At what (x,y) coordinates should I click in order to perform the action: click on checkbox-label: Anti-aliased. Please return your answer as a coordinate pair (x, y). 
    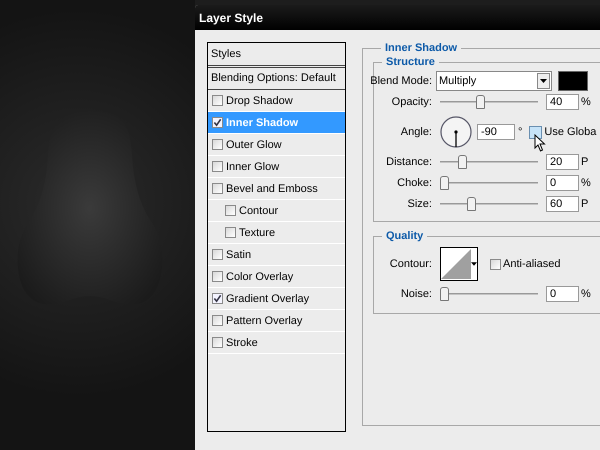
    Looking at the image, I should click on (531, 264).